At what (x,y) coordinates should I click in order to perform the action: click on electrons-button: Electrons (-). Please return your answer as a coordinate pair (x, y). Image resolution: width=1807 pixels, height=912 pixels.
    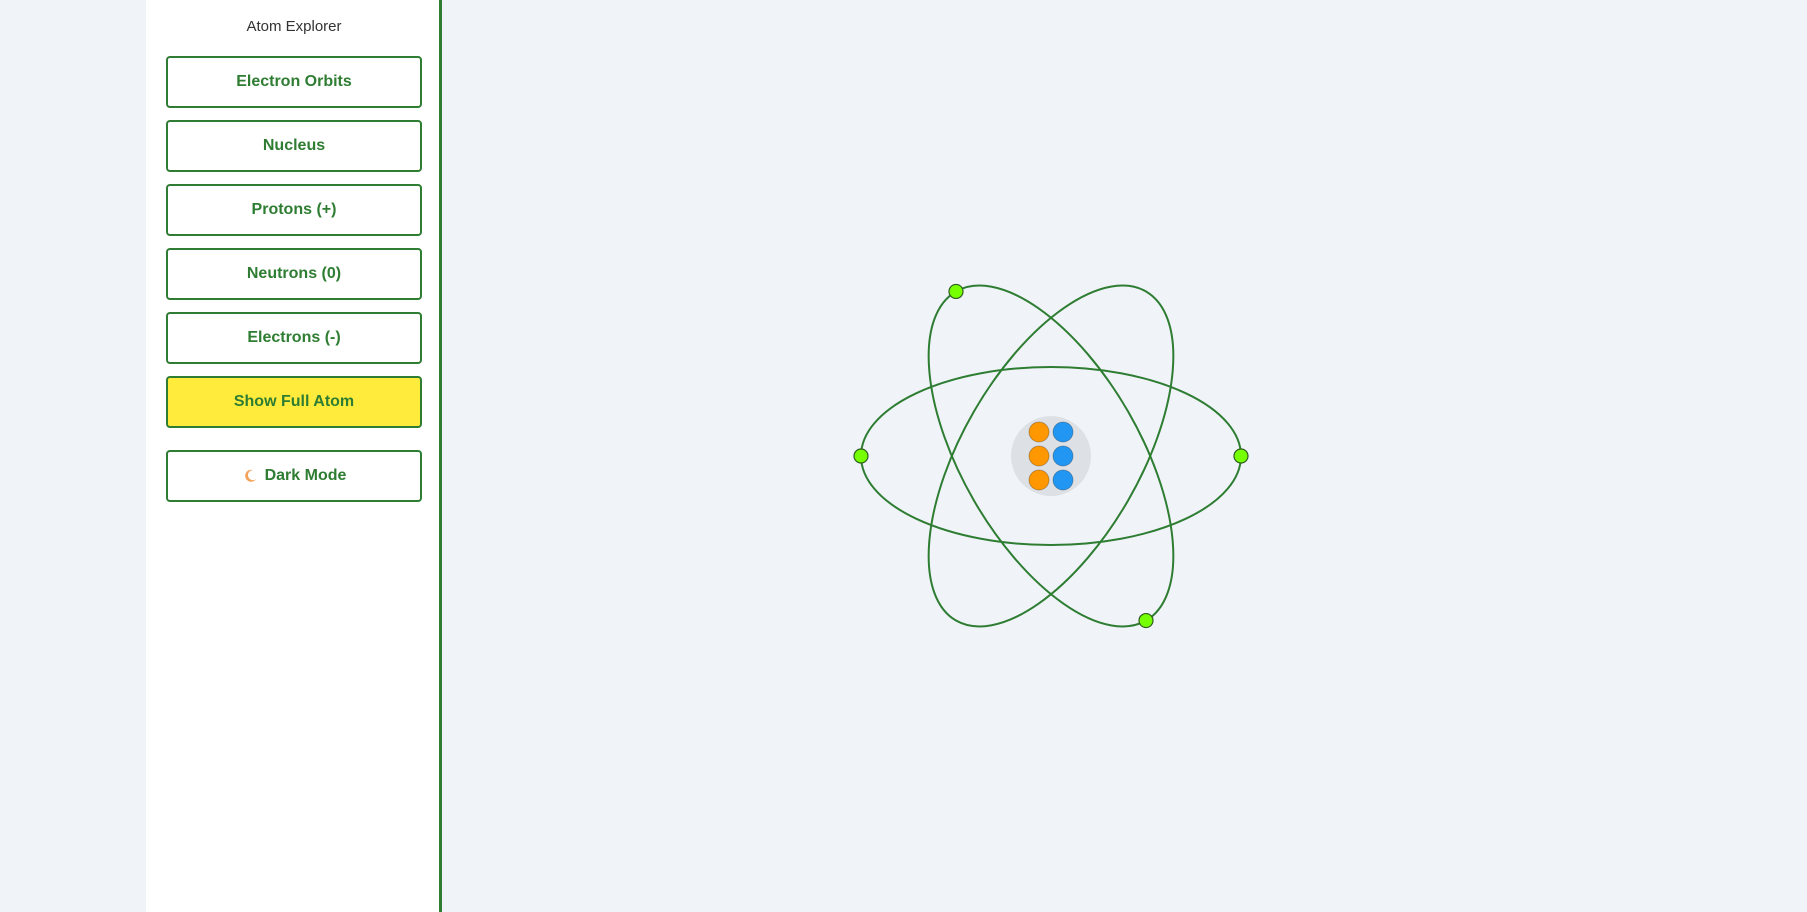
    Looking at the image, I should click on (294, 338).